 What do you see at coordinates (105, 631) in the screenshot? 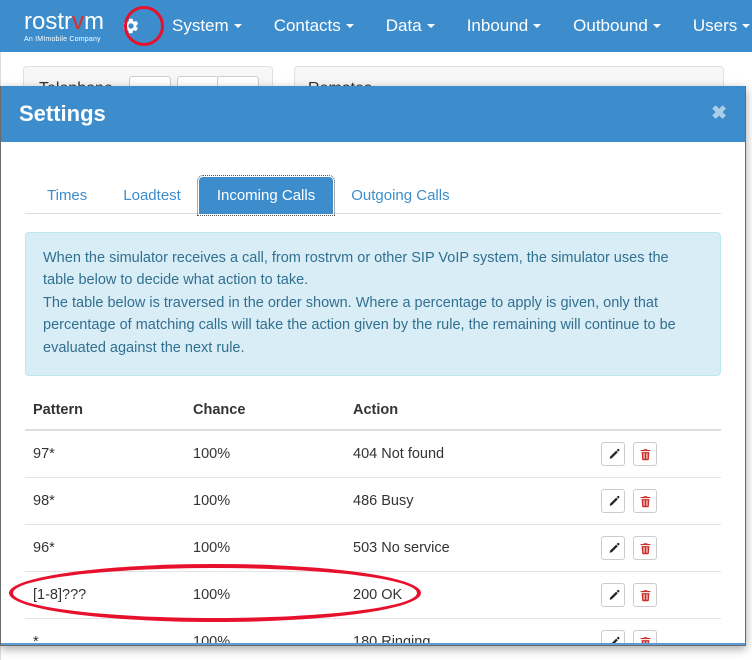
I see `cell-pattern: *` at bounding box center [105, 631].